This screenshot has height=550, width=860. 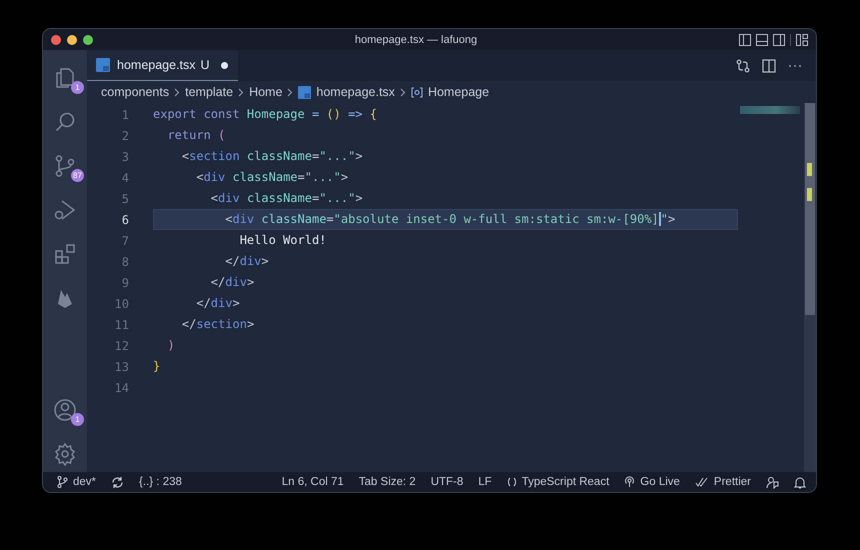 I want to click on double-check-icon, so click(x=701, y=482).